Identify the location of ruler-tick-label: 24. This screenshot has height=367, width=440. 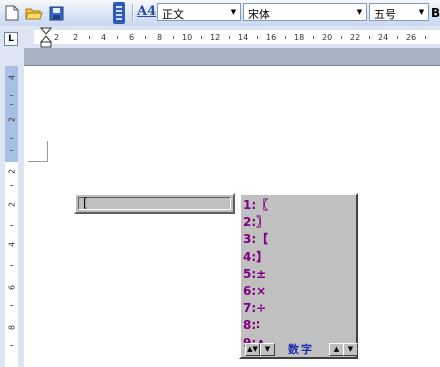
(383, 37).